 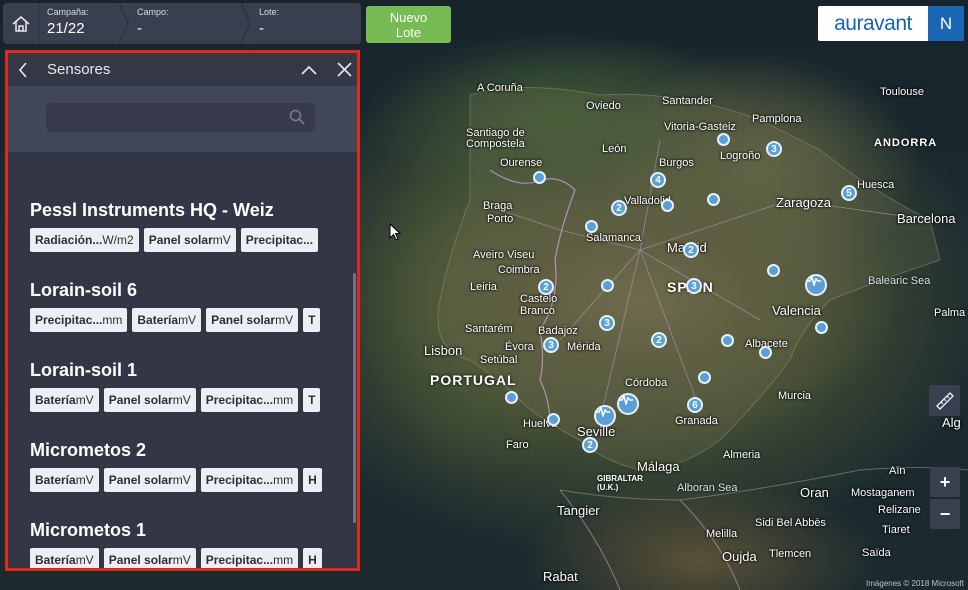 I want to click on city-label: Santander, so click(x=687, y=101).